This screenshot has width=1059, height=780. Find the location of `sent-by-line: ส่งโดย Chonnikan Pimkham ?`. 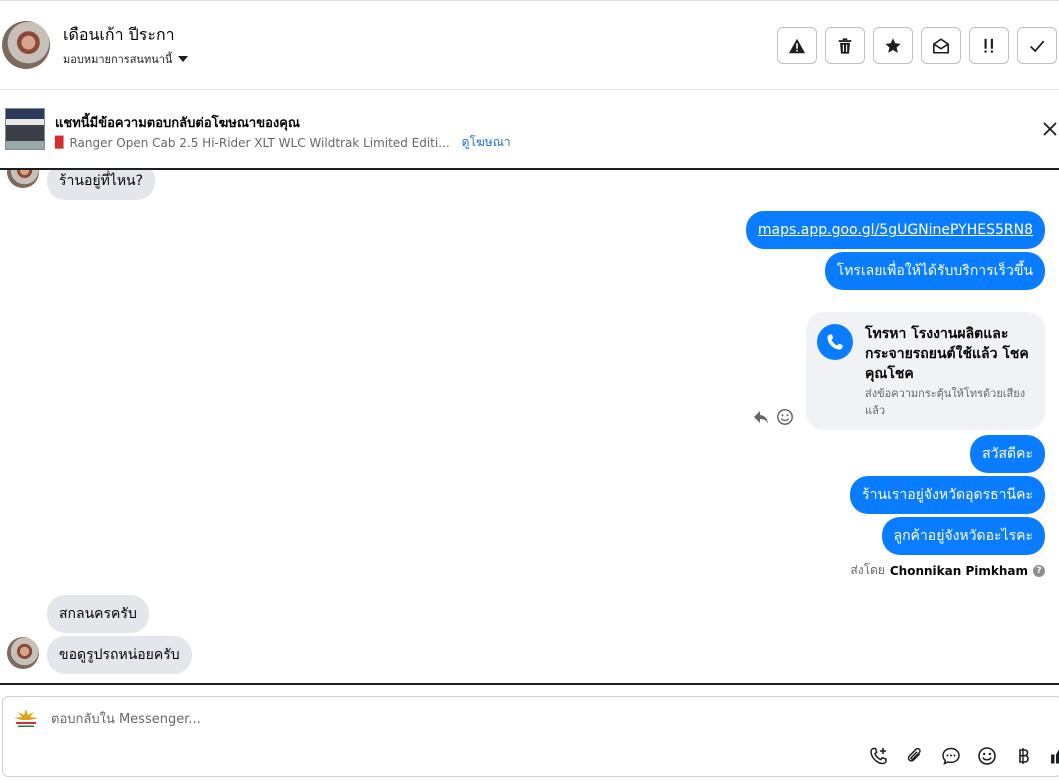

sent-by-line: ส่งโดย Chonnikan Pimkham ? is located at coordinates (947, 570).